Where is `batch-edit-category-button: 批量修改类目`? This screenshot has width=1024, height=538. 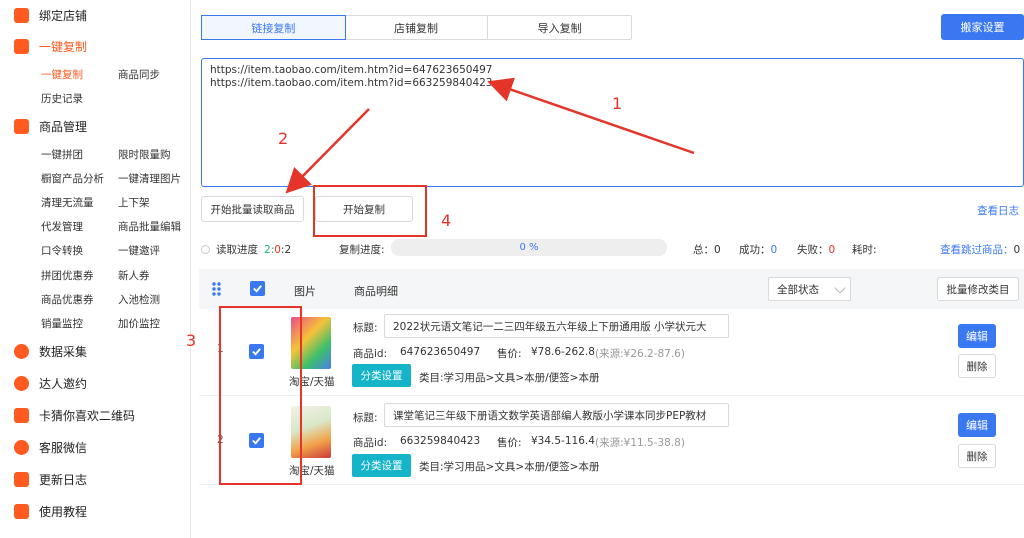 batch-edit-category-button: 批量修改类目 is located at coordinates (978, 289).